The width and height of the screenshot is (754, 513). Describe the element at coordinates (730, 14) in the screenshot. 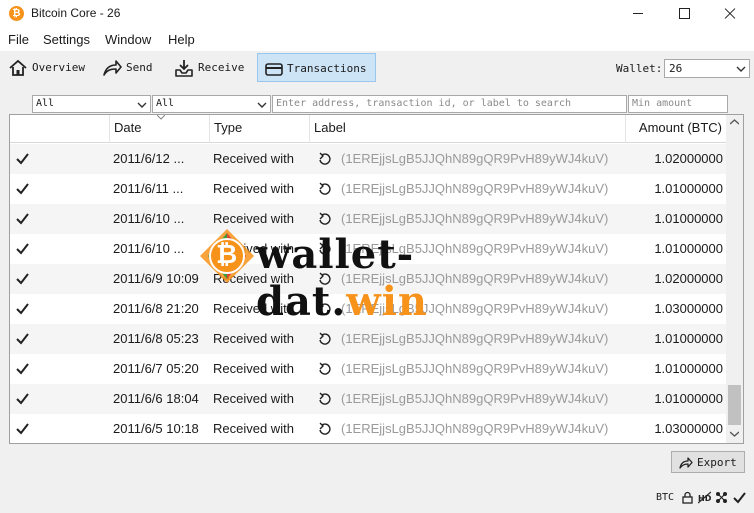

I see `close-button` at that location.